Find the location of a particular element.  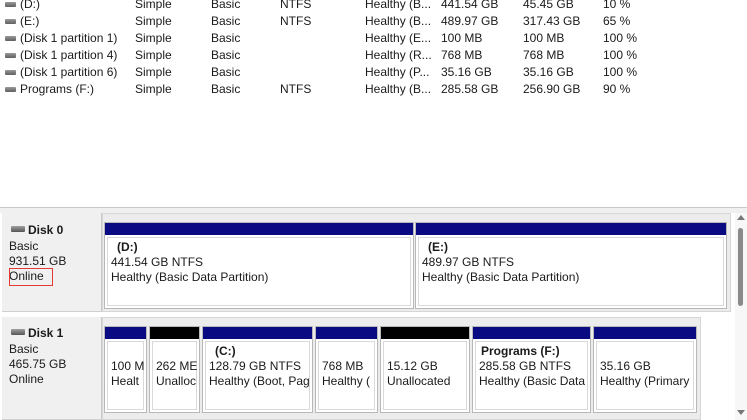

scrollbar-thumb is located at coordinates (740, 267).